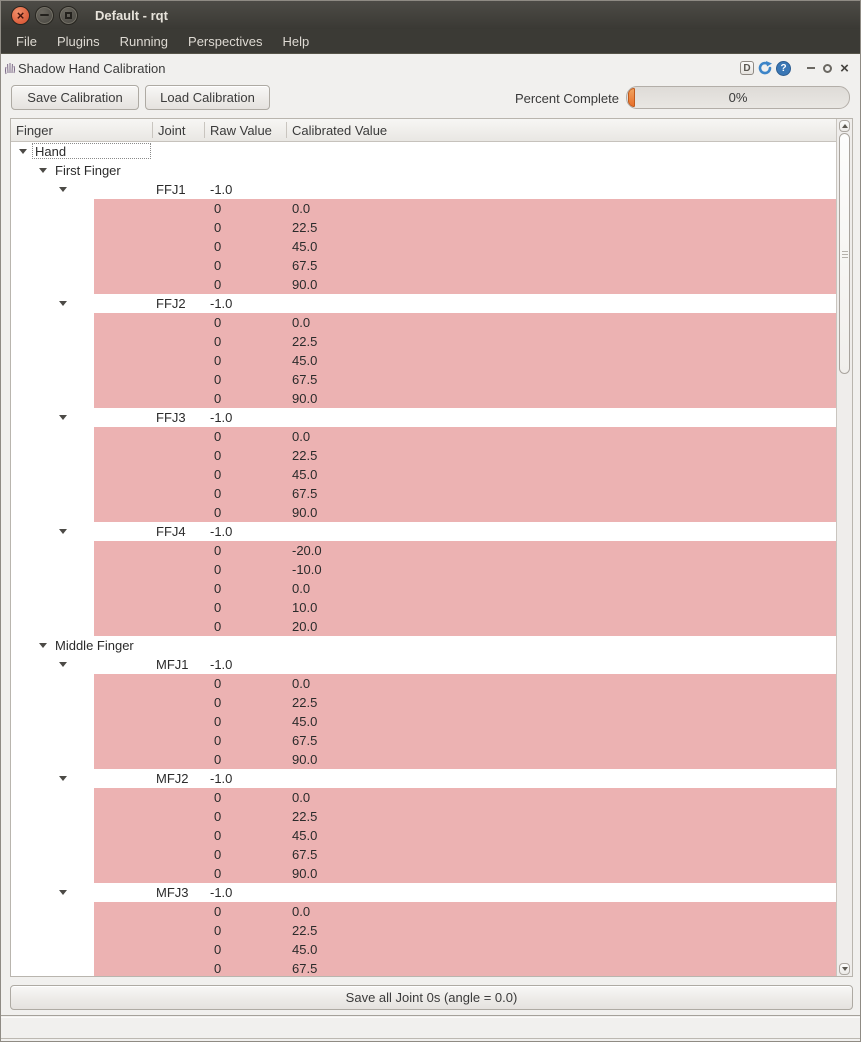  I want to click on save-all-button: Save all Joint 0s (angle = 0.0), so click(431, 997).